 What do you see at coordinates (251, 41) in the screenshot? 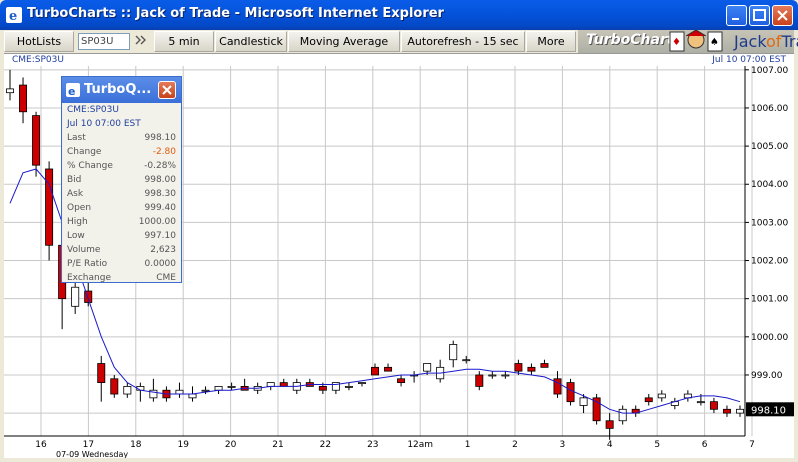
I see `chart-style-button: Candlestick` at bounding box center [251, 41].